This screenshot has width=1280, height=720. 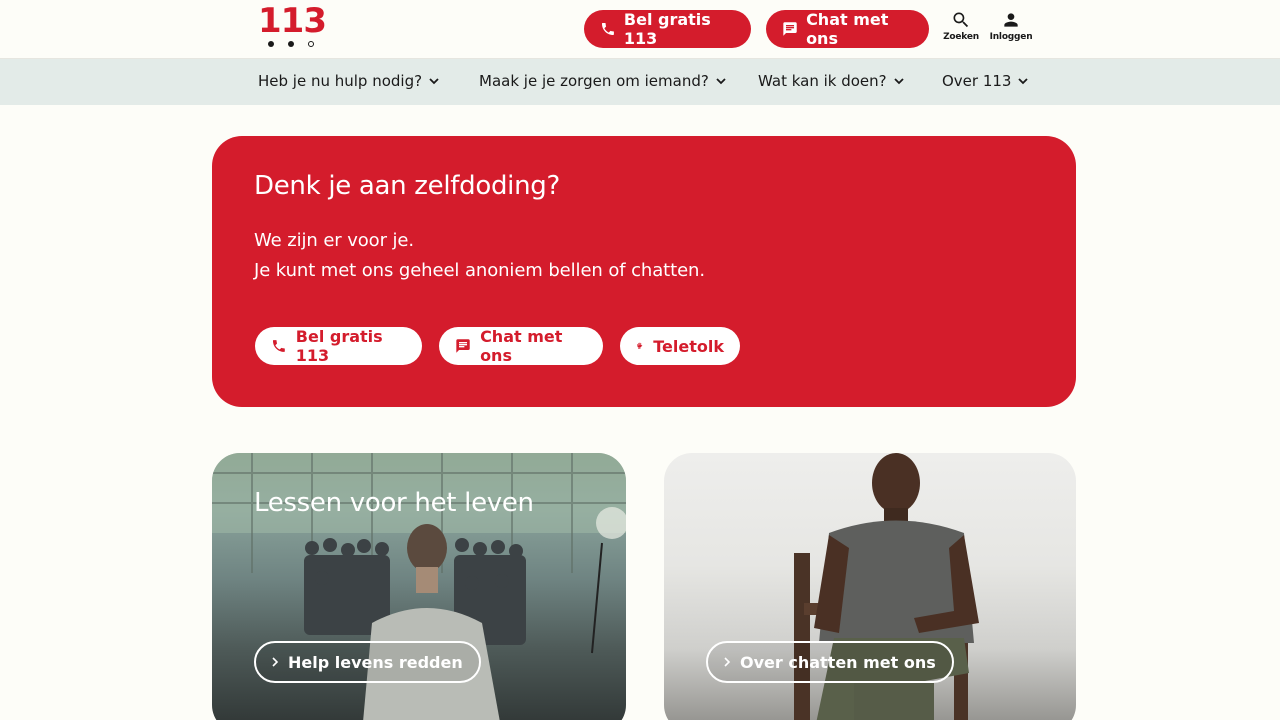 I want to click on call-button: Bel gratis 113, so click(x=667, y=29).